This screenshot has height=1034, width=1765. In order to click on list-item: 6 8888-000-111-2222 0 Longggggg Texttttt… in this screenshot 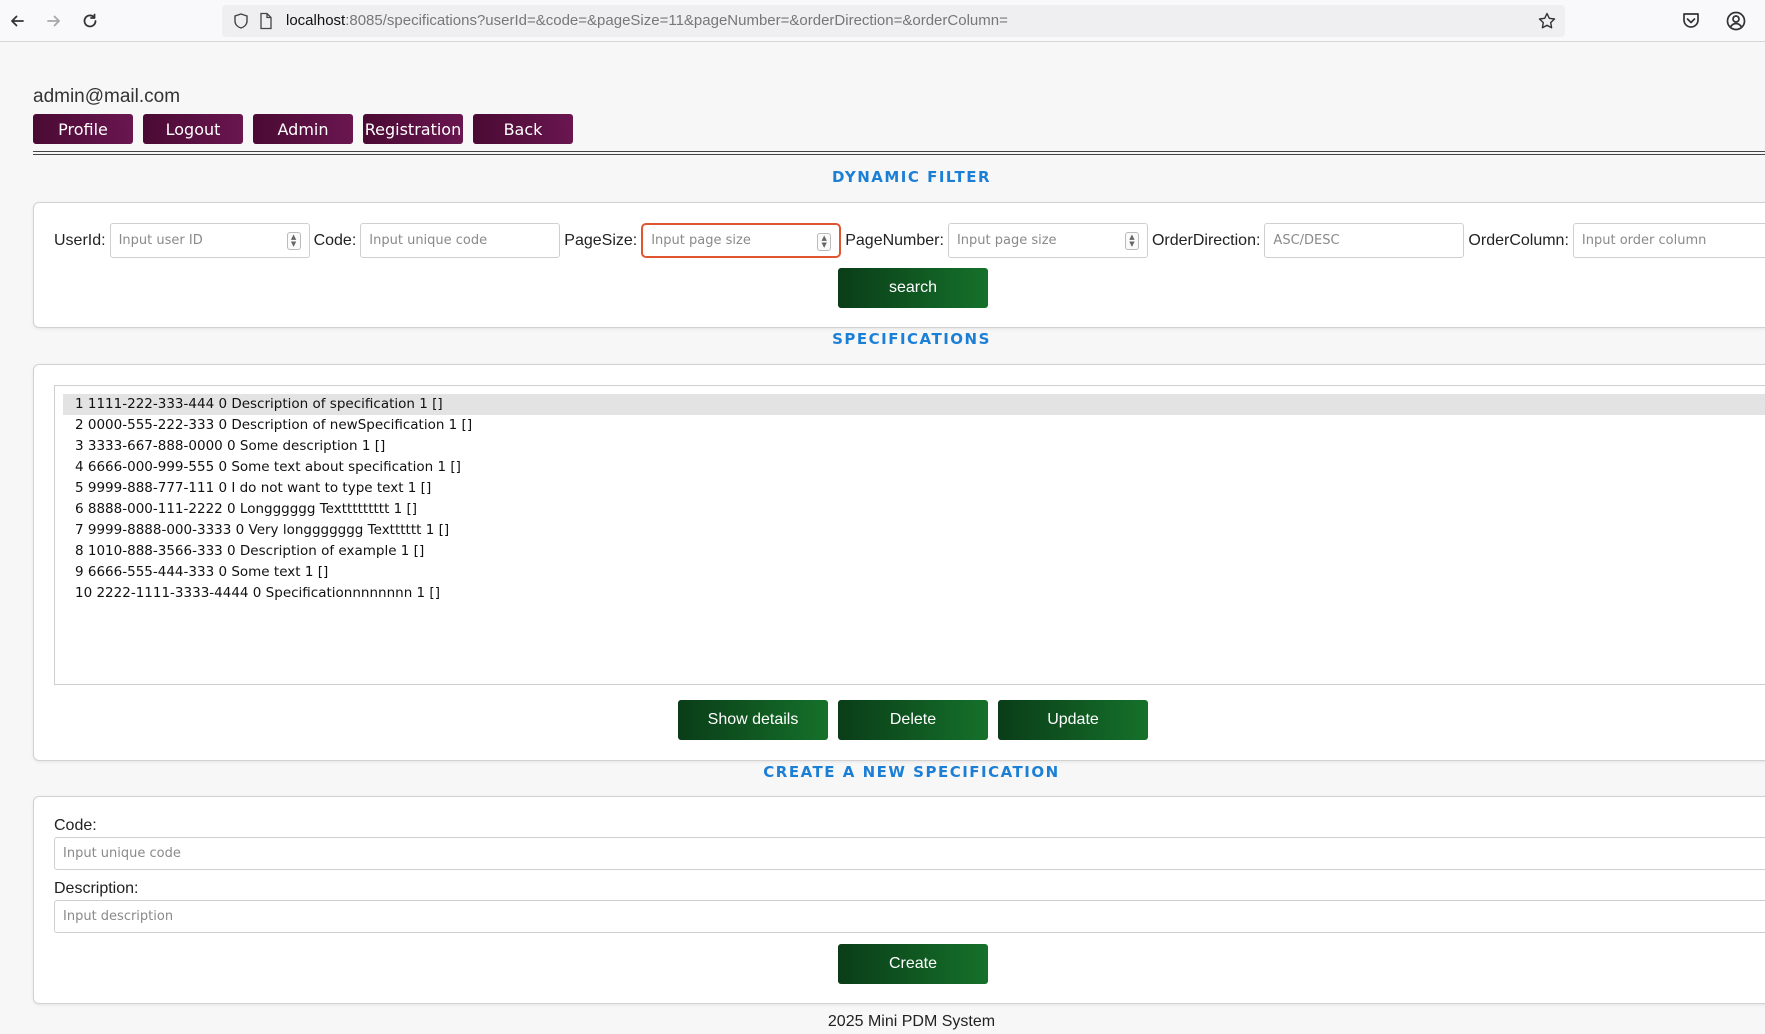, I will do `click(914, 509)`.